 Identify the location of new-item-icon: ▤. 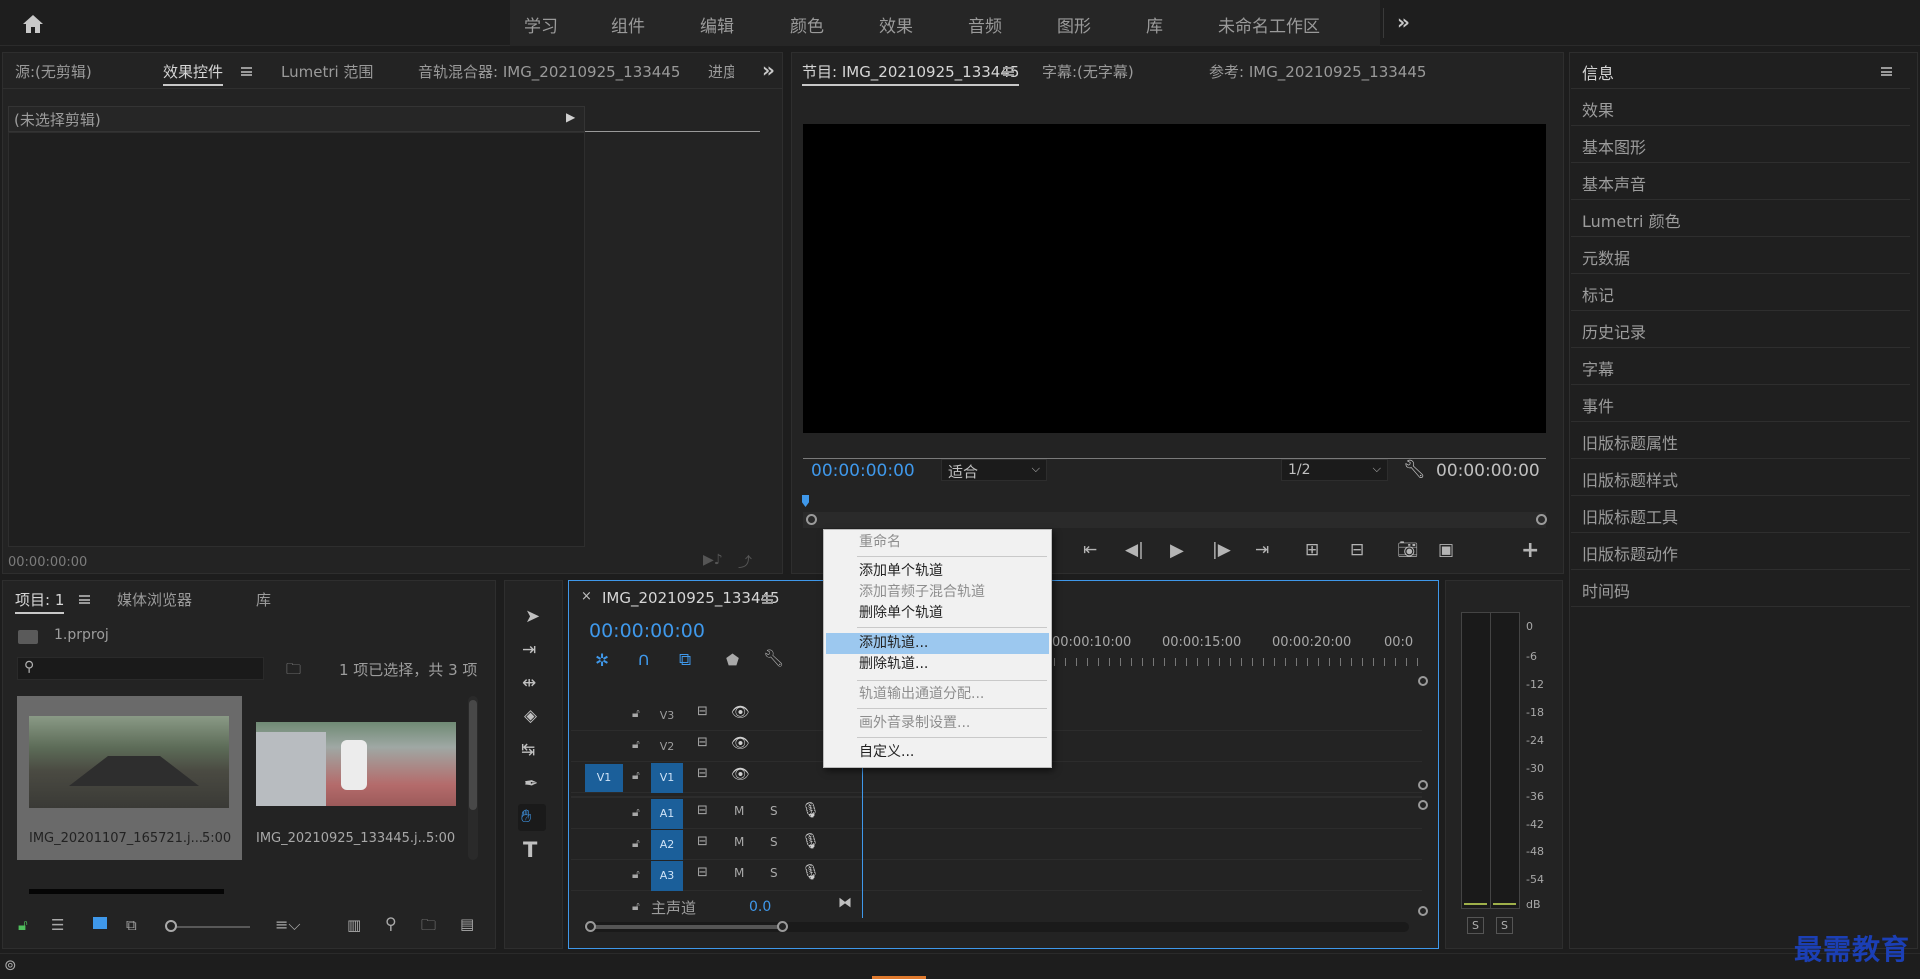
(467, 924).